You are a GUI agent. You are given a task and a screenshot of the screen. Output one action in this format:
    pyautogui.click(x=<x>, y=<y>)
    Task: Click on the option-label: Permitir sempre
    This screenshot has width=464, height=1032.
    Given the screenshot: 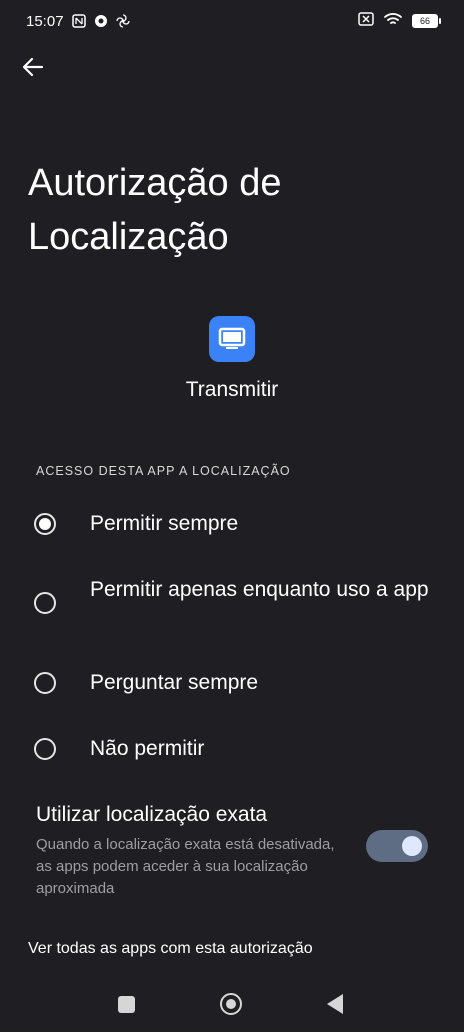 What is the action you would take?
    pyautogui.click(x=164, y=523)
    